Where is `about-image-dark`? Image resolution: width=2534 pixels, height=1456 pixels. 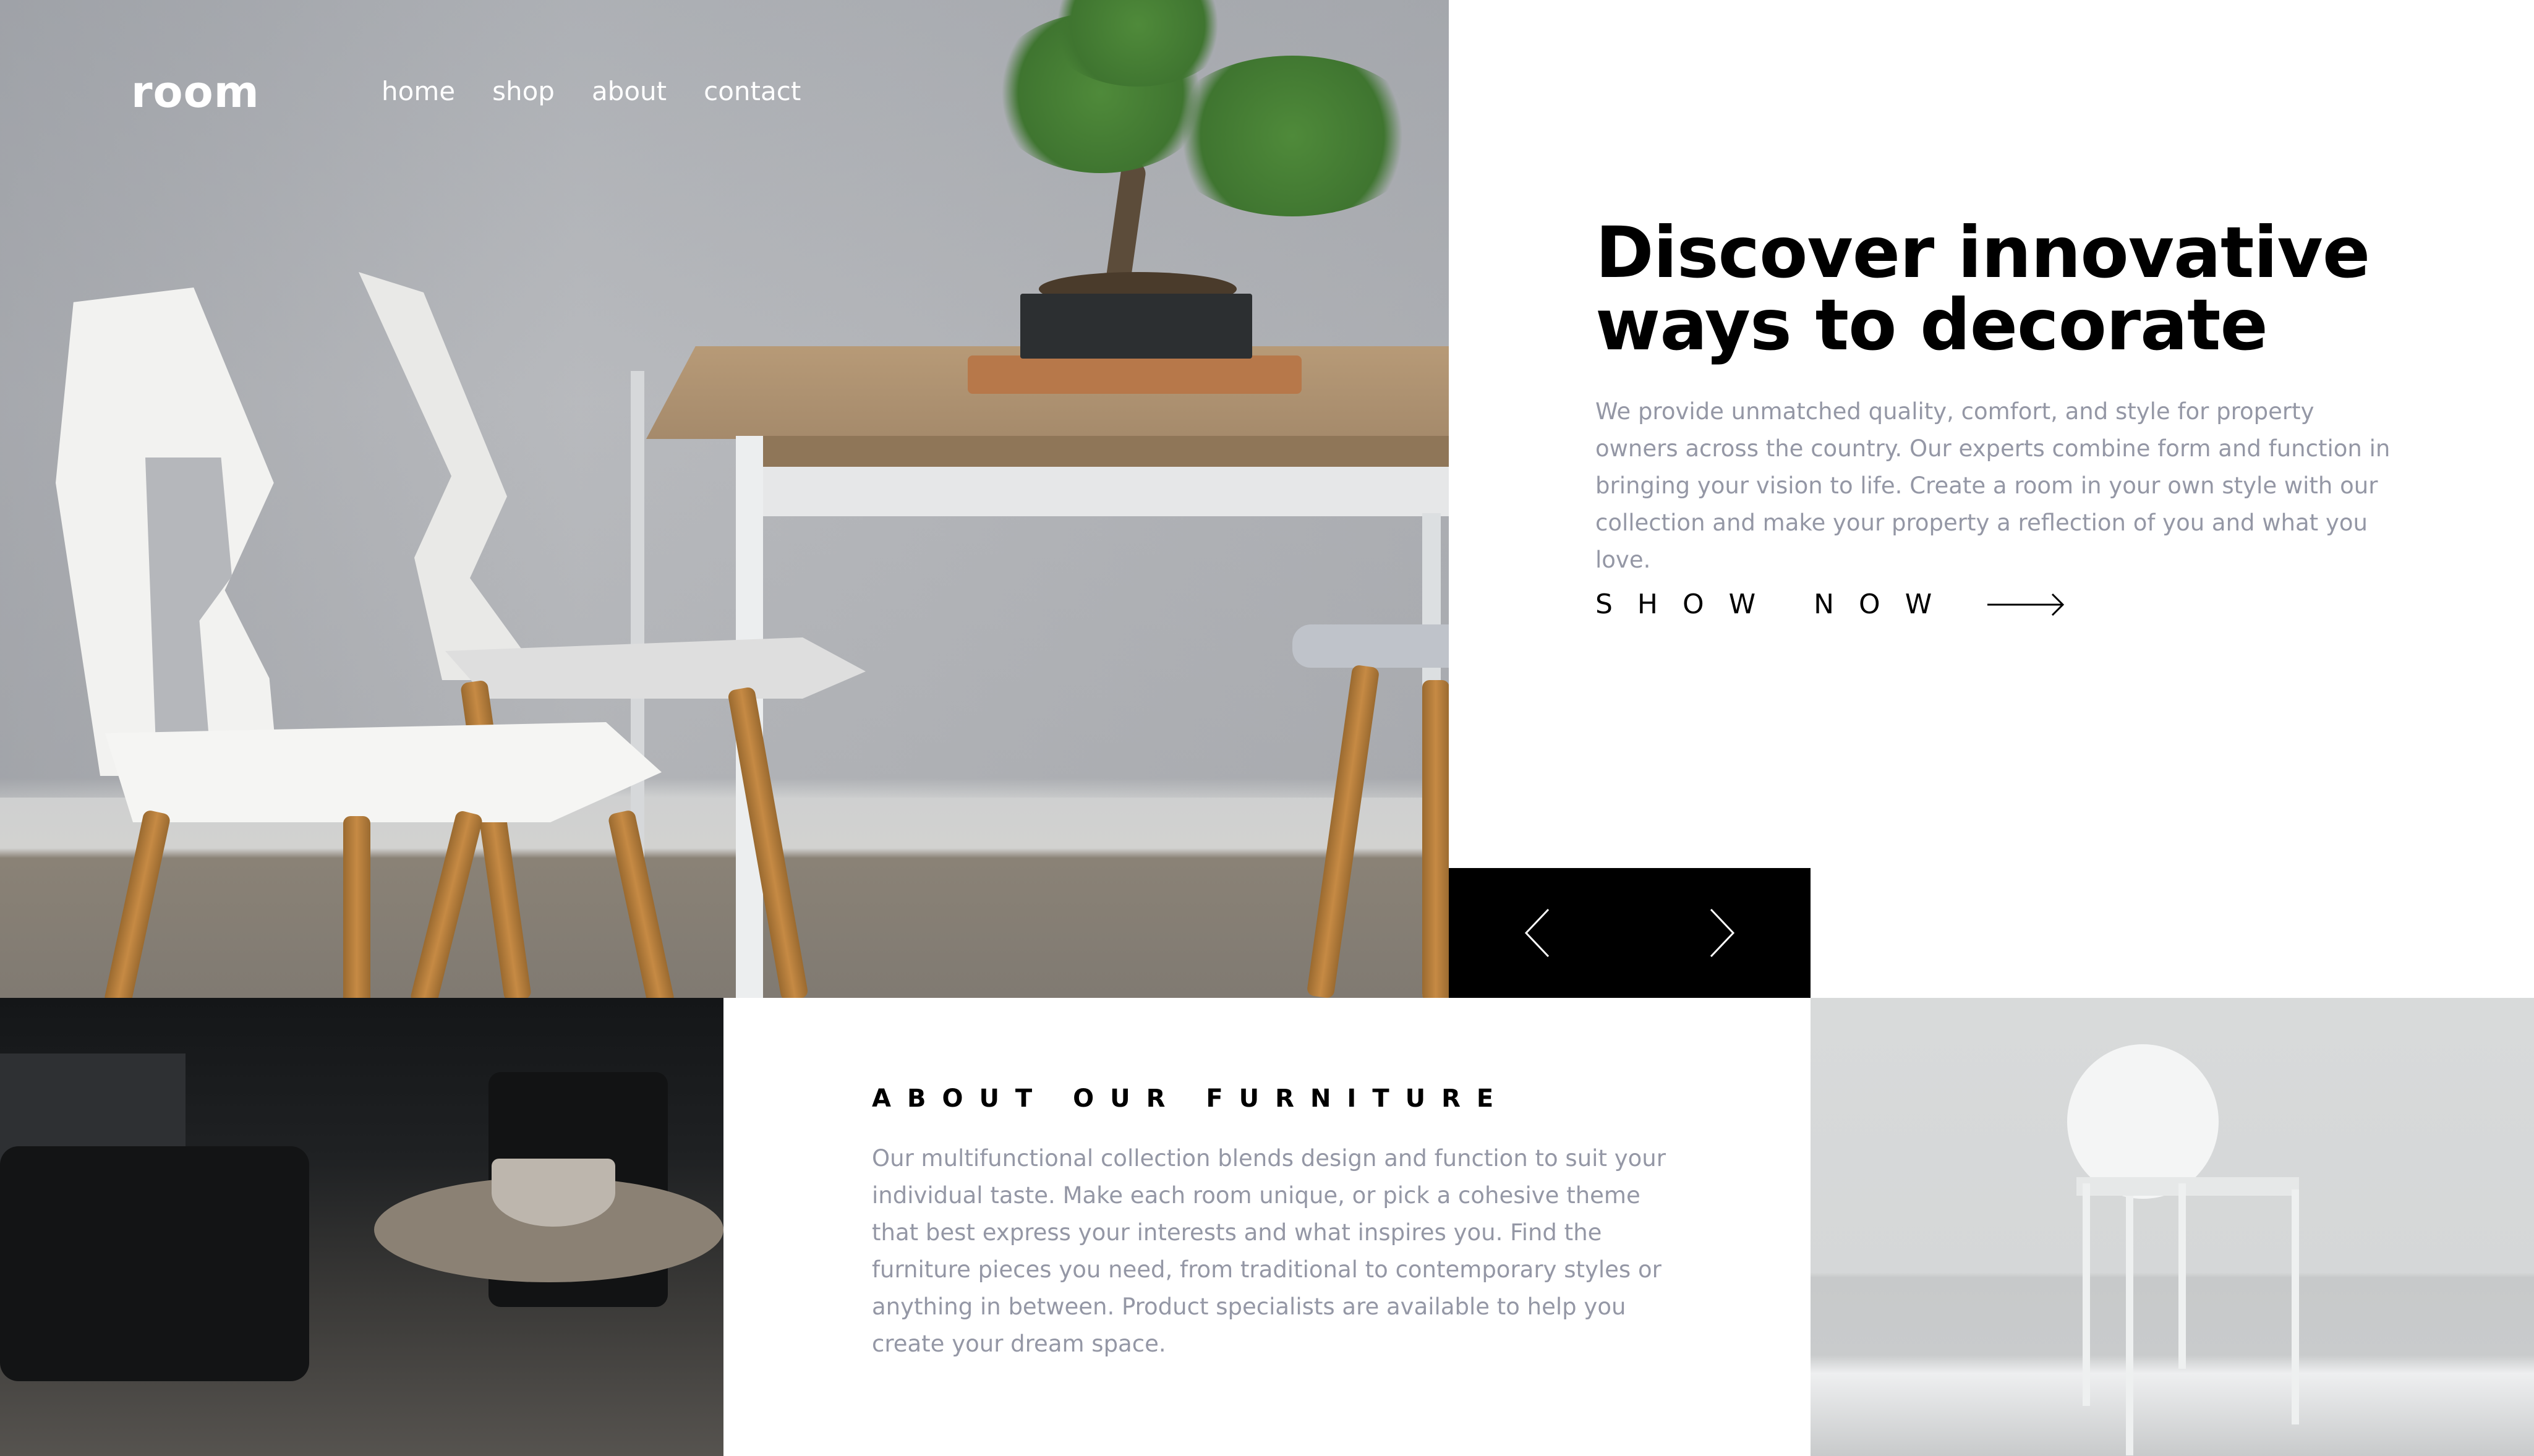
about-image-dark is located at coordinates (362, 1227).